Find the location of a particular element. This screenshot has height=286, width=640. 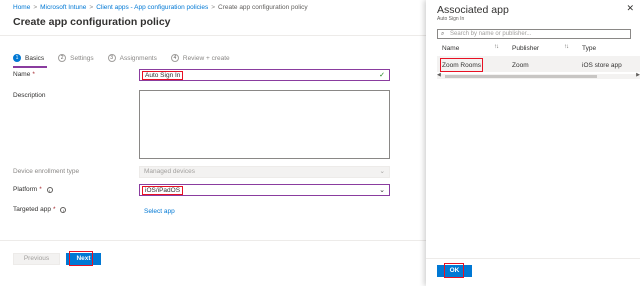

search-icon: ⌕ is located at coordinates (443, 34).